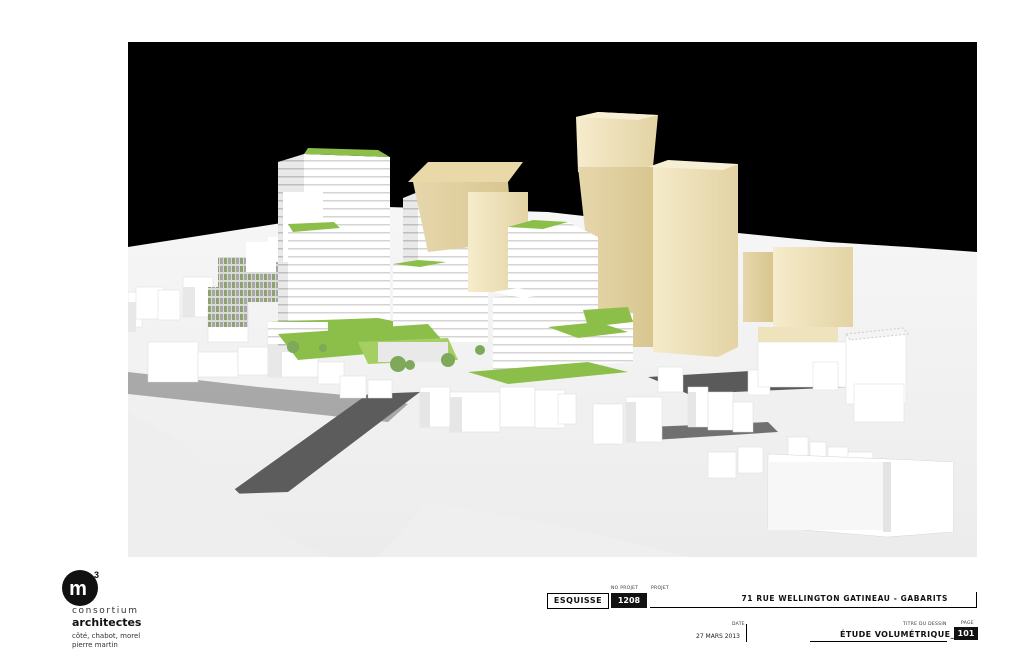 The height and width of the screenshot is (663, 1024). I want to click on date-divider, so click(746, 633).